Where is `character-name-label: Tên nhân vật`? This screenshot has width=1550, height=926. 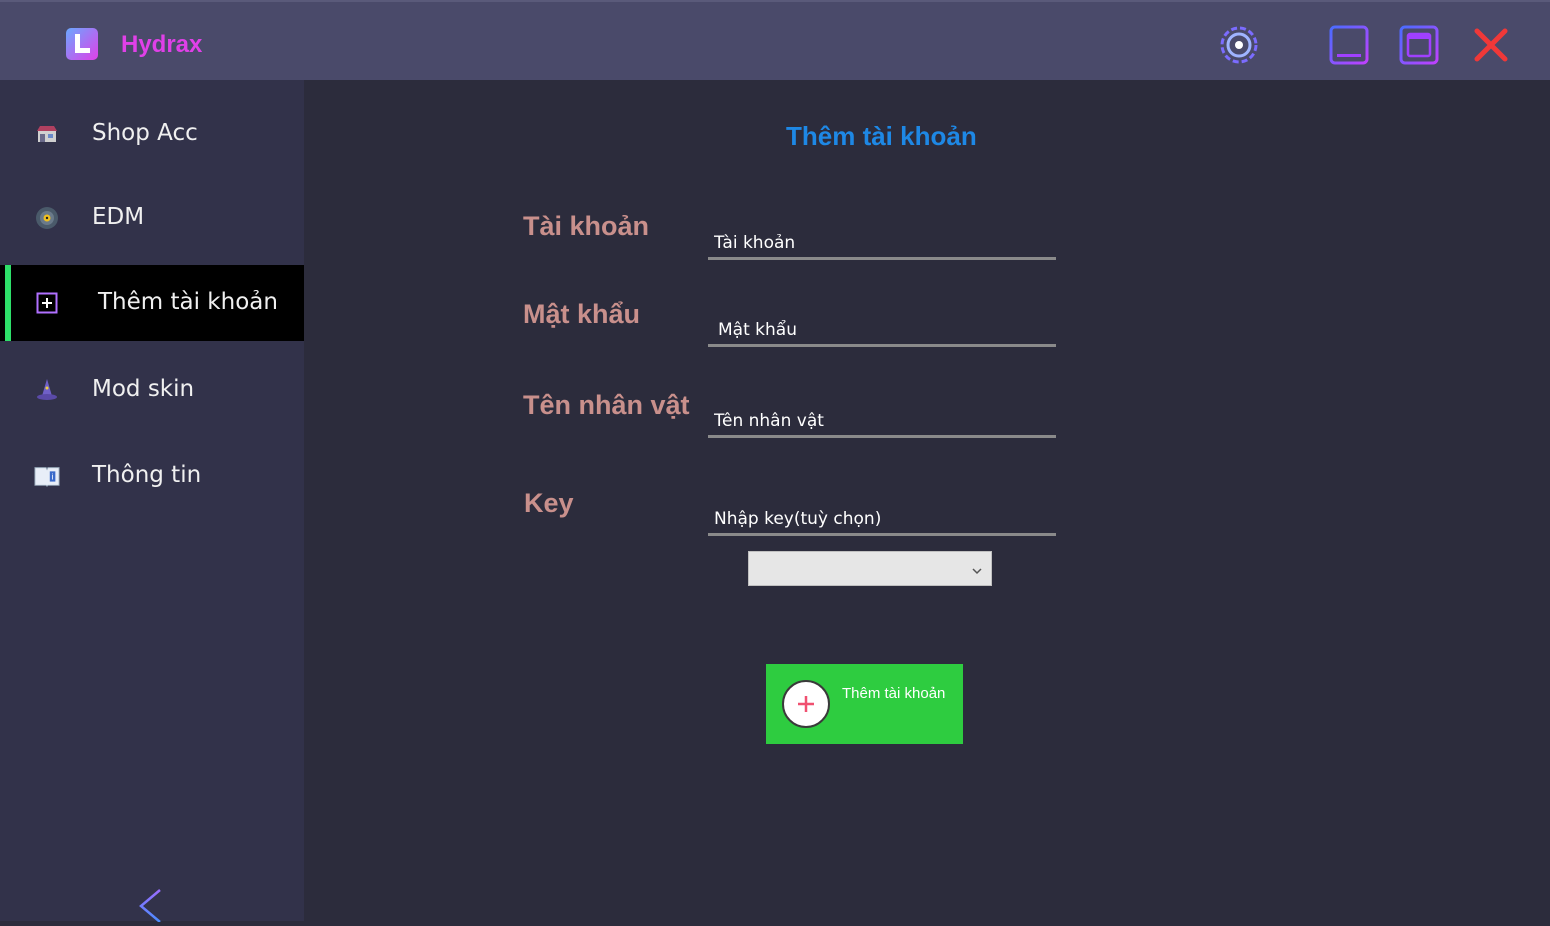
character-name-label: Tên nhân vật is located at coordinates (606, 405).